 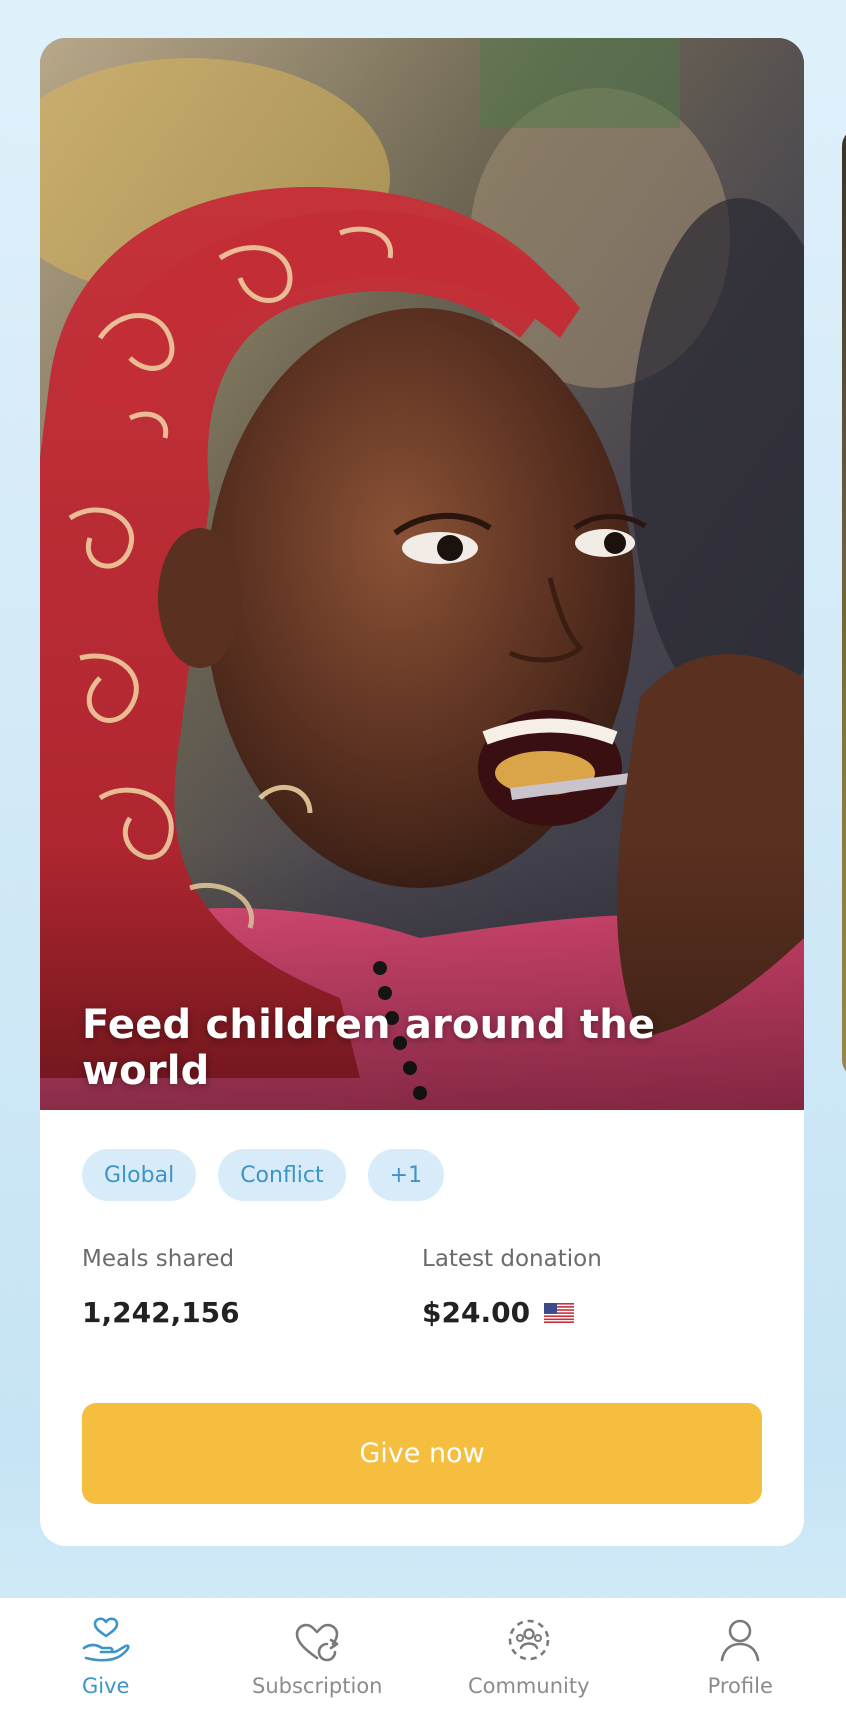 I want to click on tag-list: Global Conflict +1, so click(x=263, y=1175).